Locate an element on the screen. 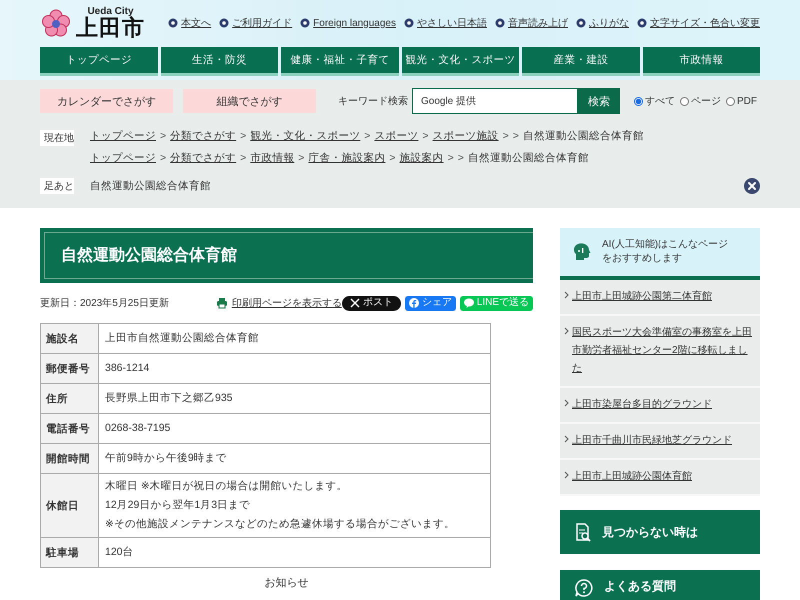 The image size is (800, 600). recommendation-link: 上田市上田城跡公園体育館 is located at coordinates (632, 477).